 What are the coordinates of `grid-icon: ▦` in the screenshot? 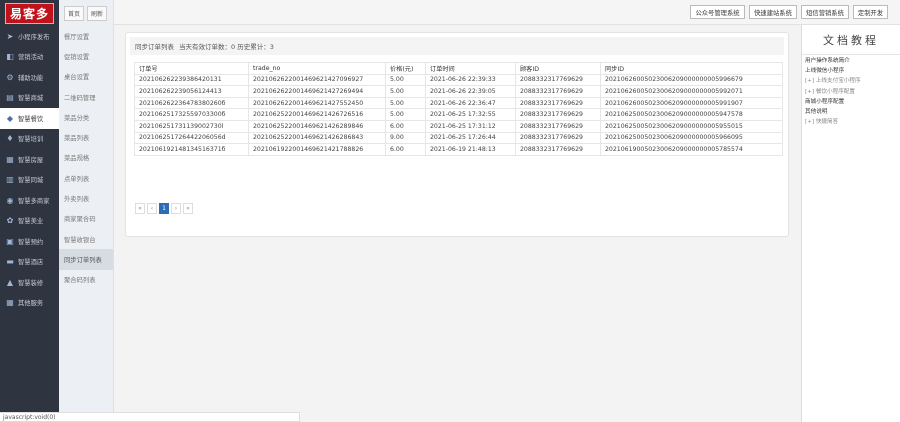 It's located at (10, 303).